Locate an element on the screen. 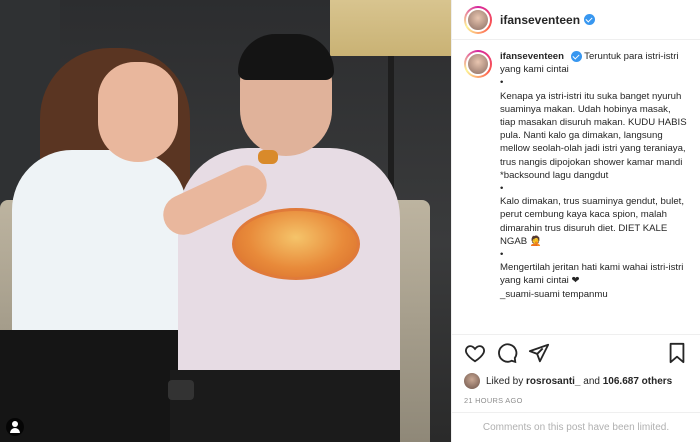 The width and height of the screenshot is (700, 442). verified-badge-icon is located at coordinates (590, 19).